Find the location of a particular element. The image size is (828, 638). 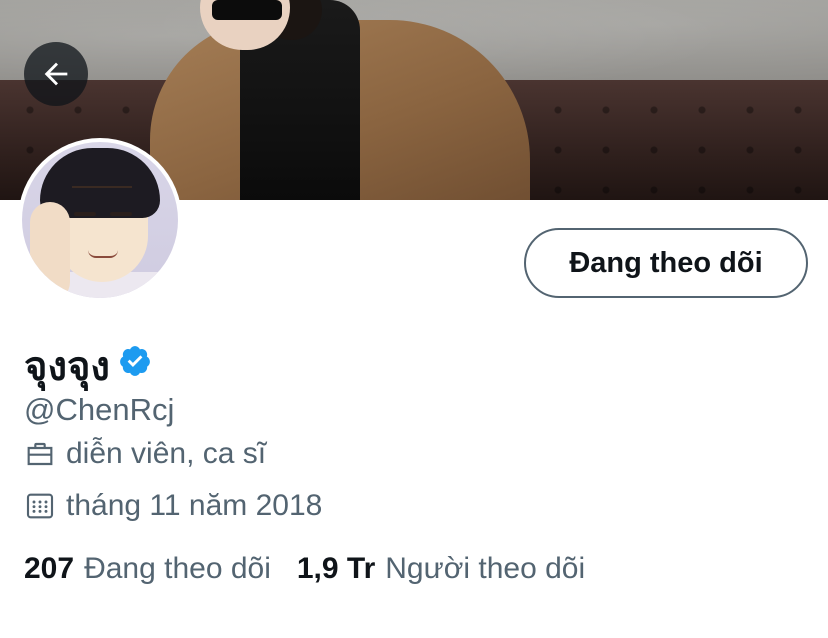

arrow-left-icon is located at coordinates (56, 74).